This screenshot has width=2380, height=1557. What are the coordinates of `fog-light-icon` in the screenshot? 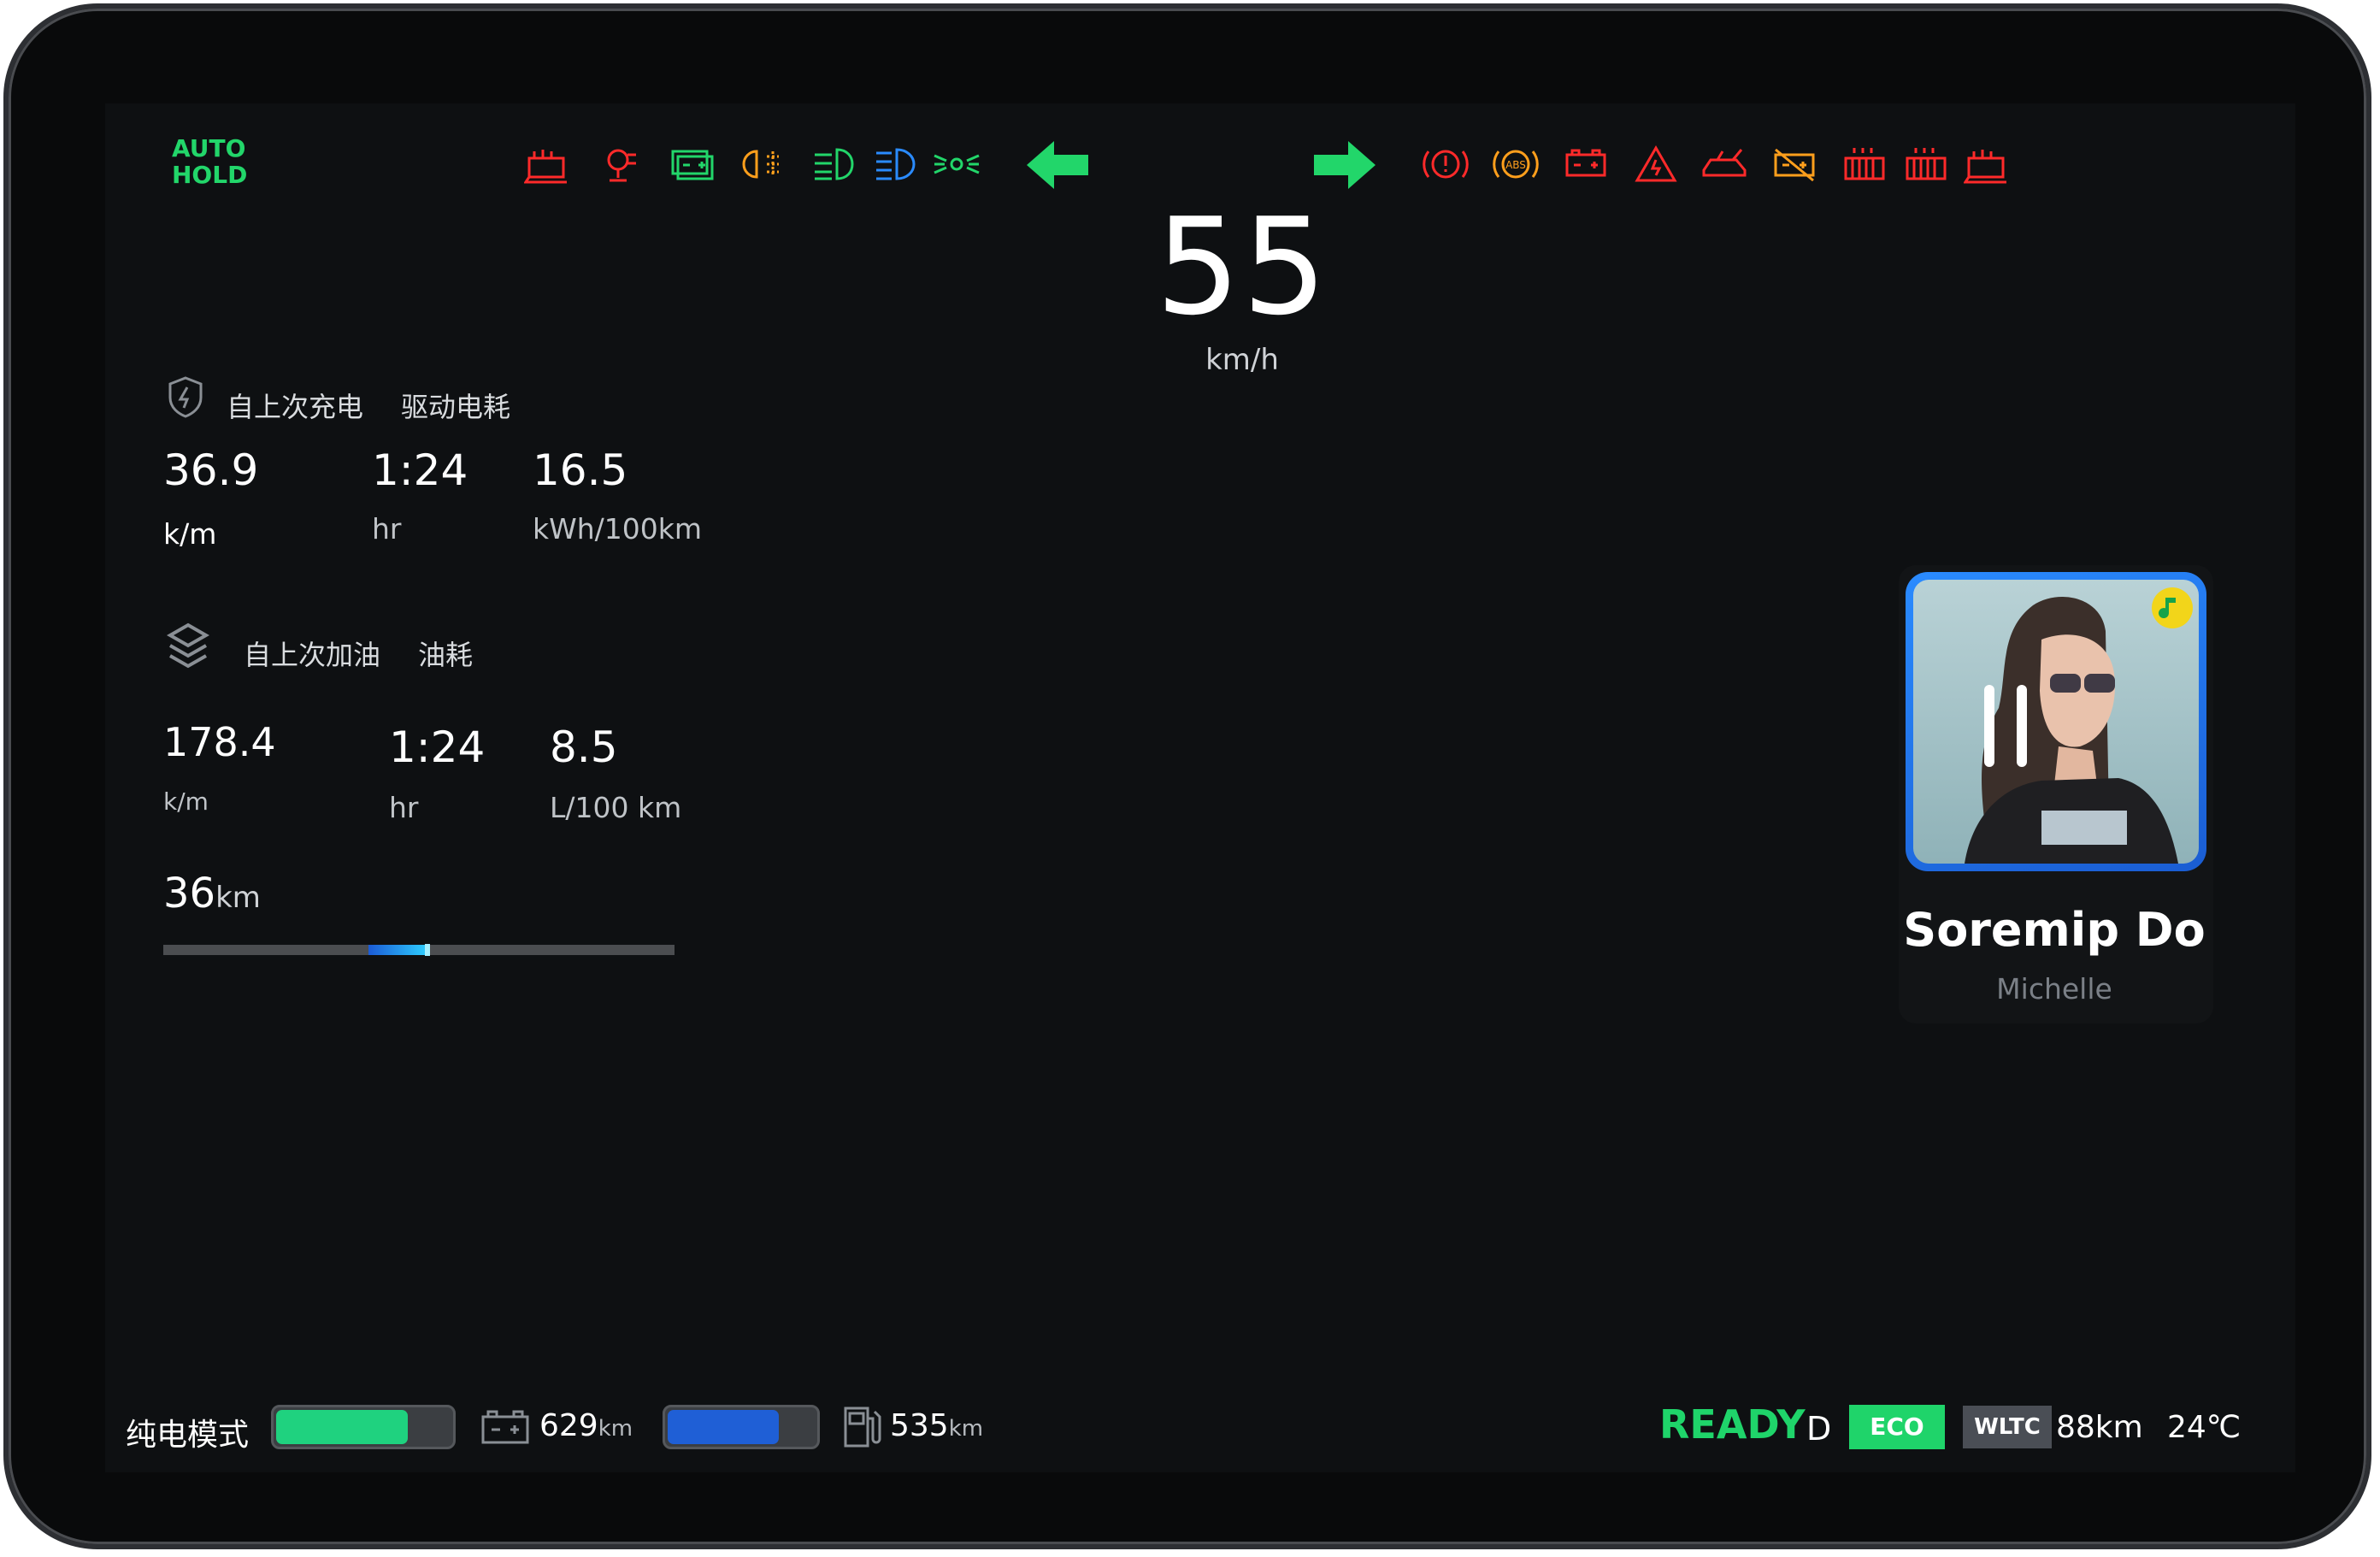 It's located at (765, 164).